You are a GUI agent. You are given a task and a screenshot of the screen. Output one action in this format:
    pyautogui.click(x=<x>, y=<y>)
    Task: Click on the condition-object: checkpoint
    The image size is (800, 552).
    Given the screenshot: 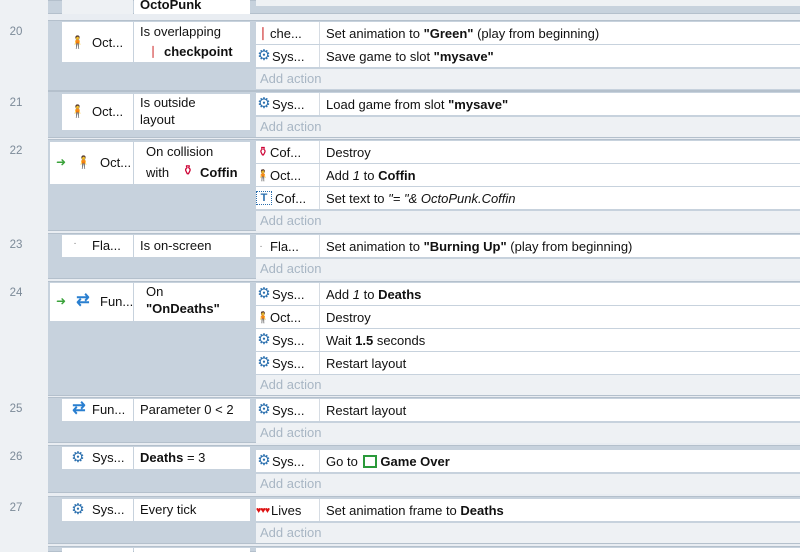 What is the action you would take?
    pyautogui.click(x=198, y=51)
    